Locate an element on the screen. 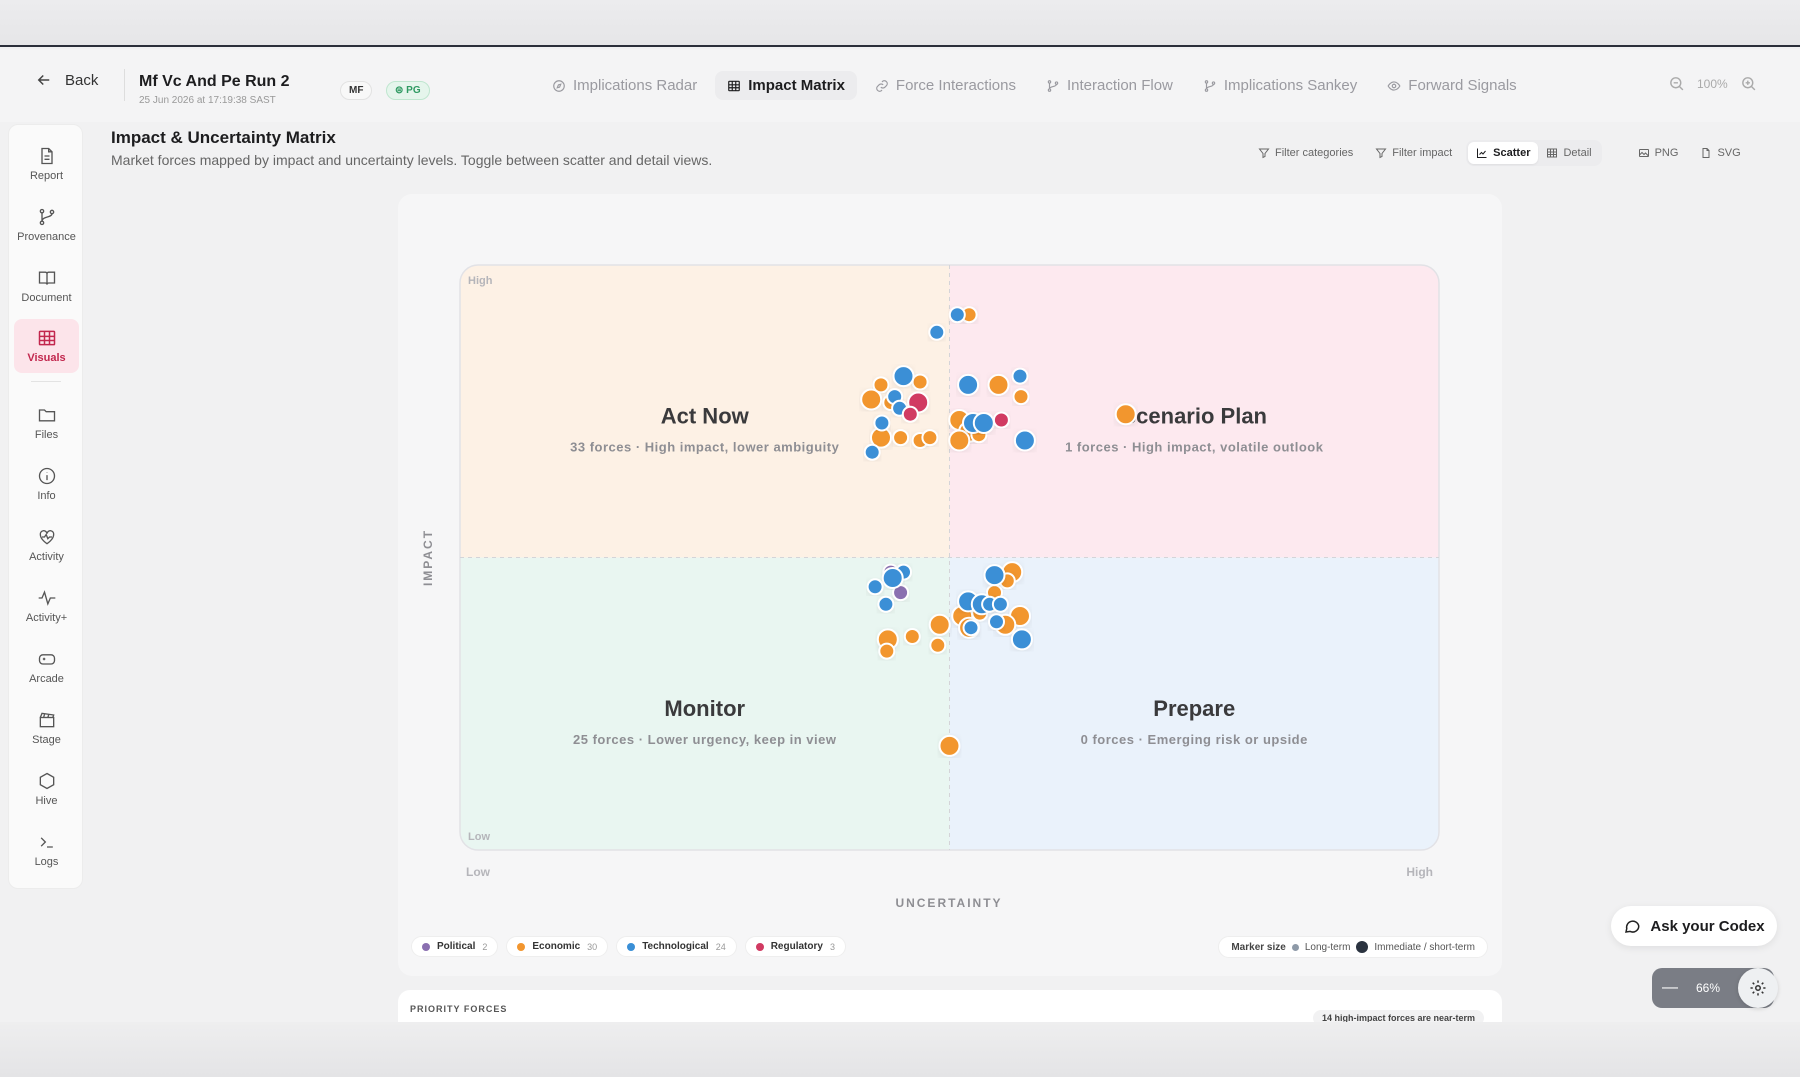 Image resolution: width=1800 pixels, height=1077 pixels. ask-codex-button: Ask your Codex is located at coordinates (1694, 926).